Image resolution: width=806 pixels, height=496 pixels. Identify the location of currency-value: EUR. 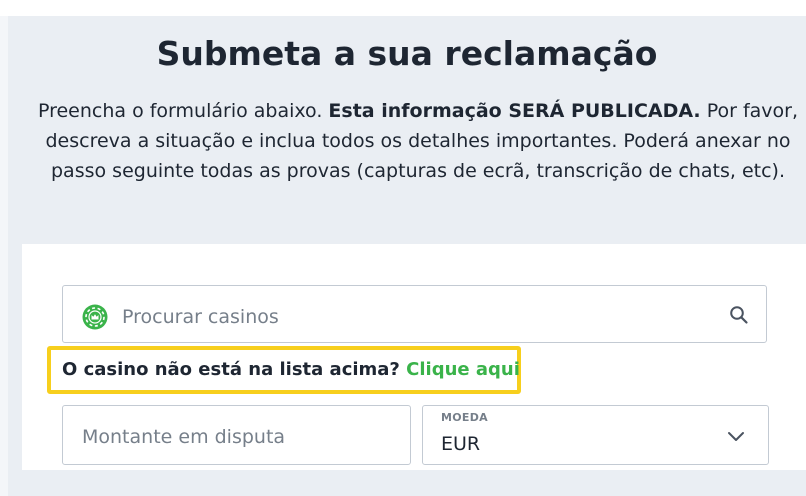
(461, 444).